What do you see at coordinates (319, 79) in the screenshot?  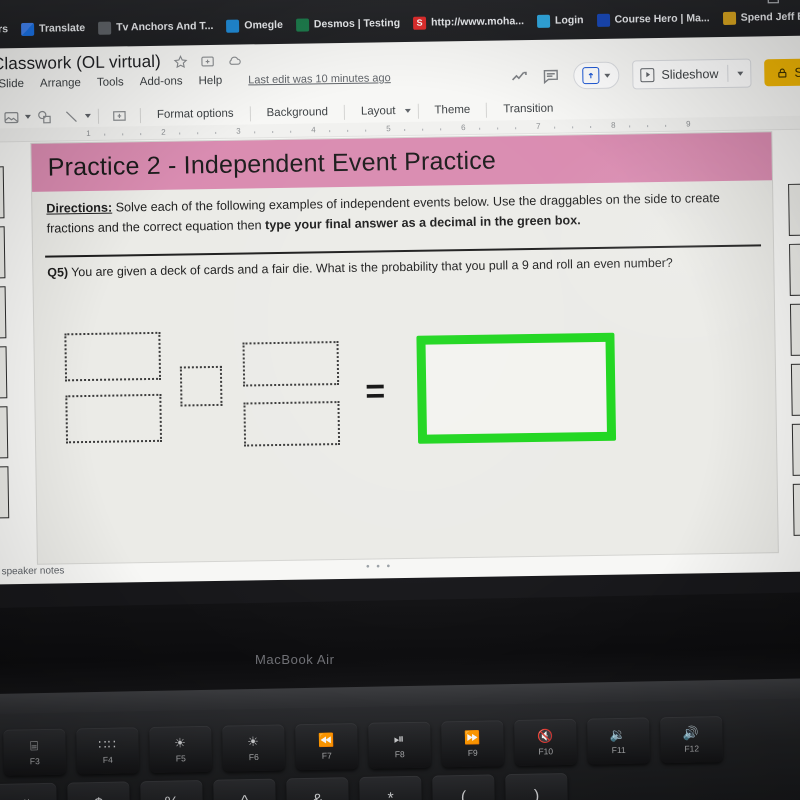 I see `last-edit-status: Last edit was 10 minutes ago` at bounding box center [319, 79].